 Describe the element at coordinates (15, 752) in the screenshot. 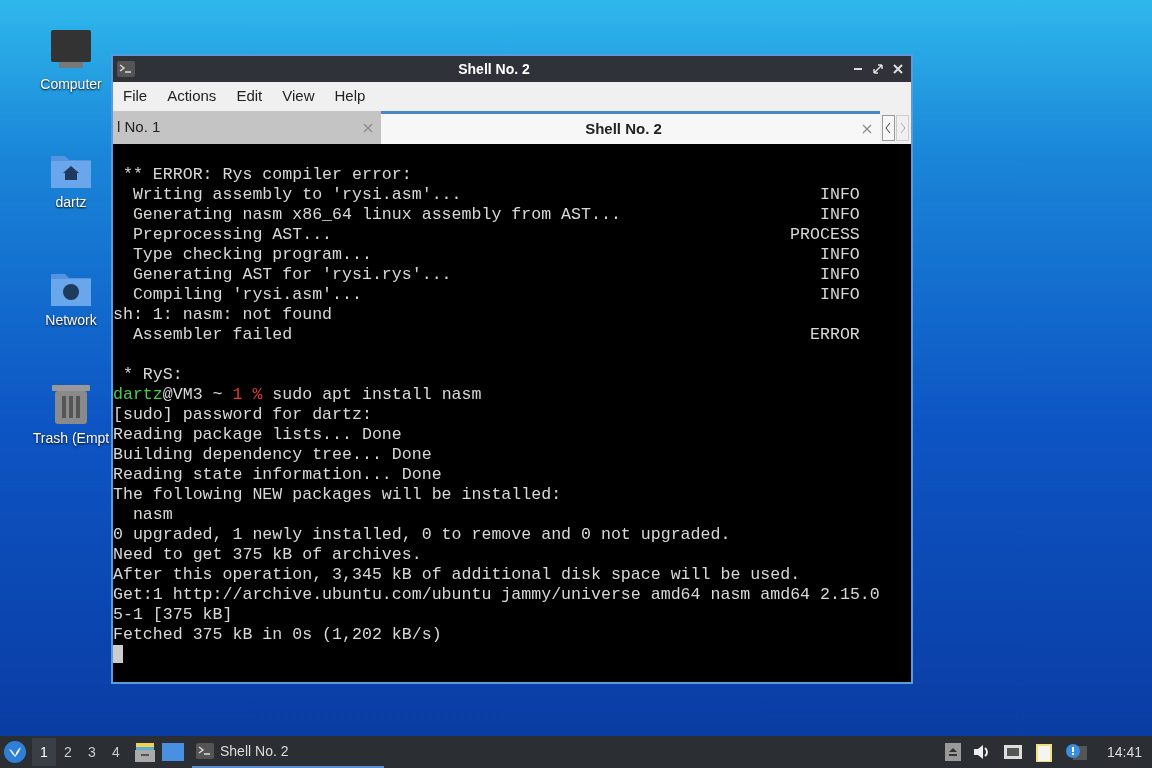

I see `start-menu-icon` at that location.